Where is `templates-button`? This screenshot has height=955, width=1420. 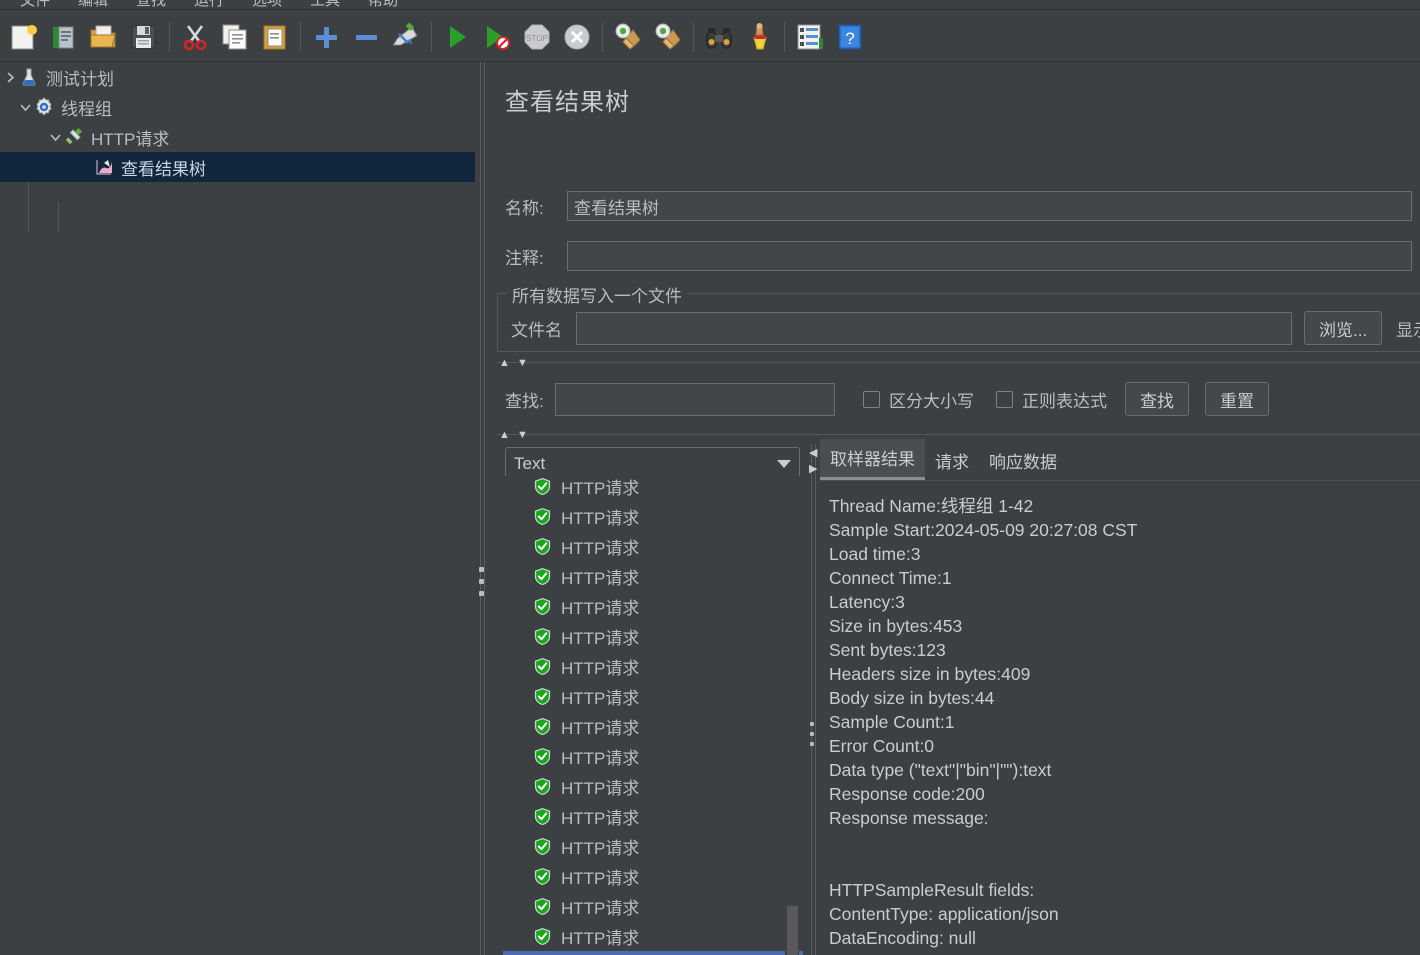
templates-button is located at coordinates (64, 37).